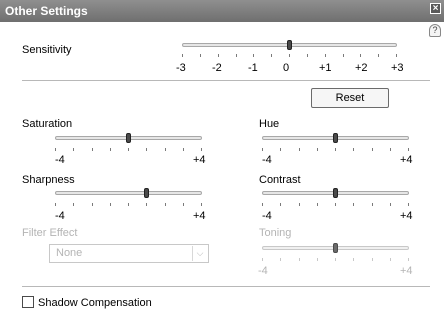 The width and height of the screenshot is (444, 318). Describe the element at coordinates (146, 193) in the screenshot. I see `sharpness-slider-thumb` at that location.